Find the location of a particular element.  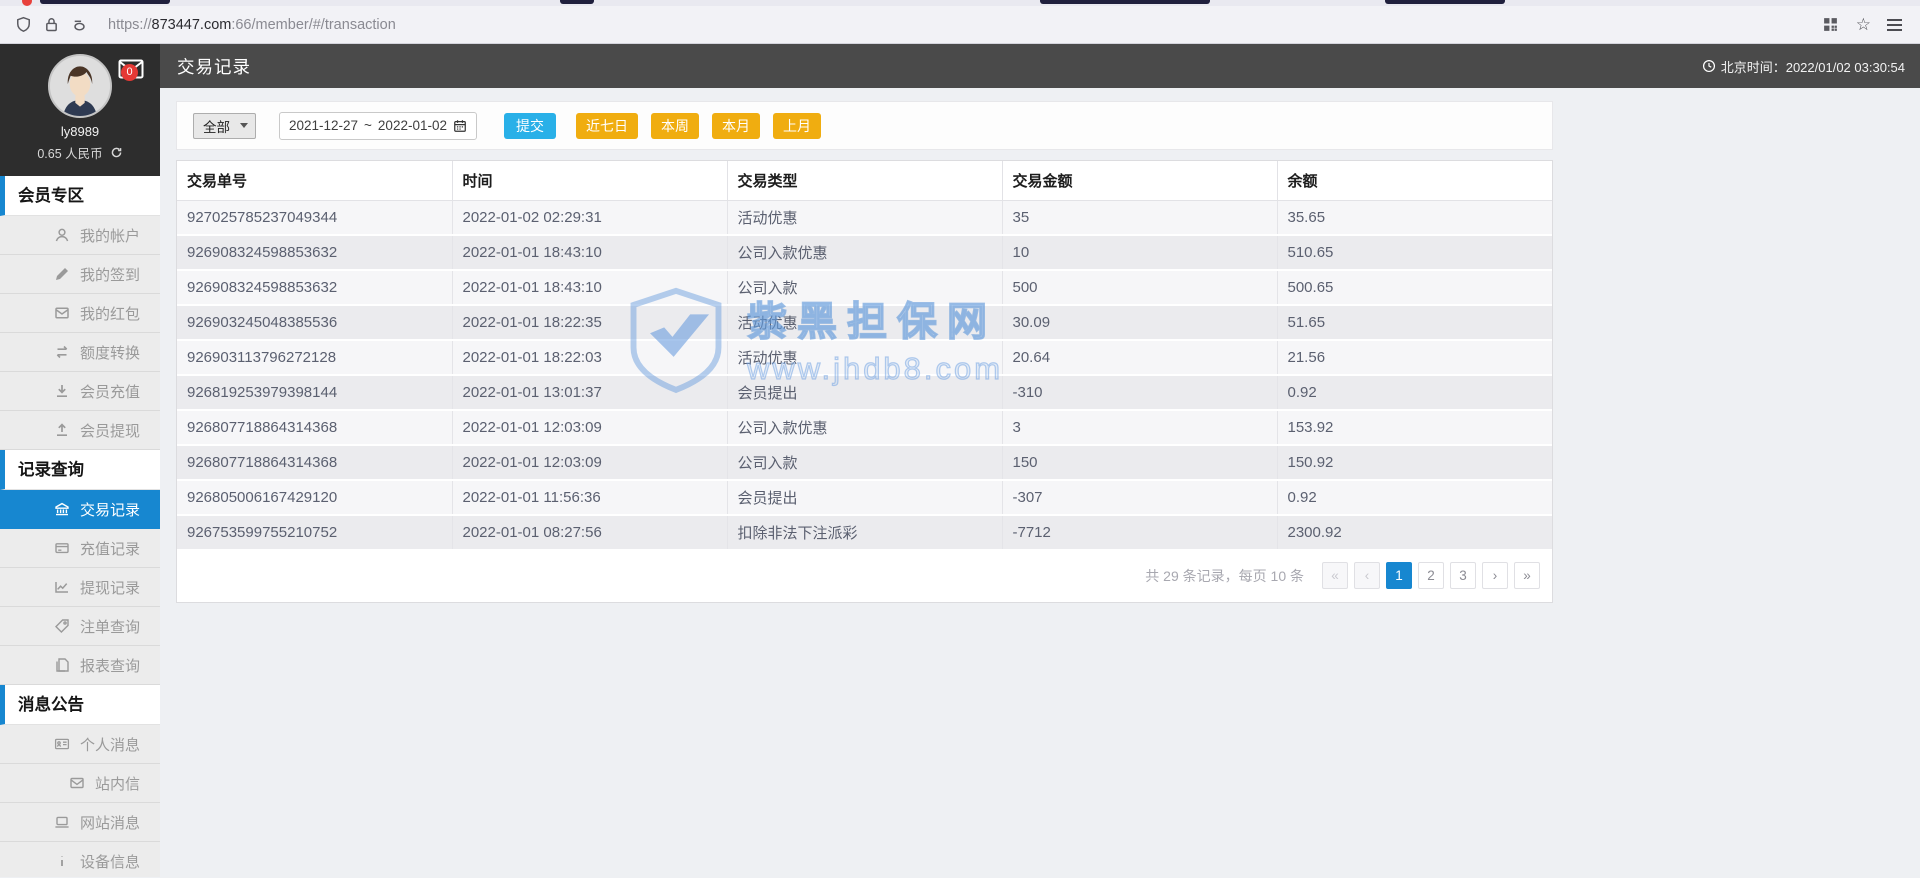

page-button: › is located at coordinates (1495, 575).